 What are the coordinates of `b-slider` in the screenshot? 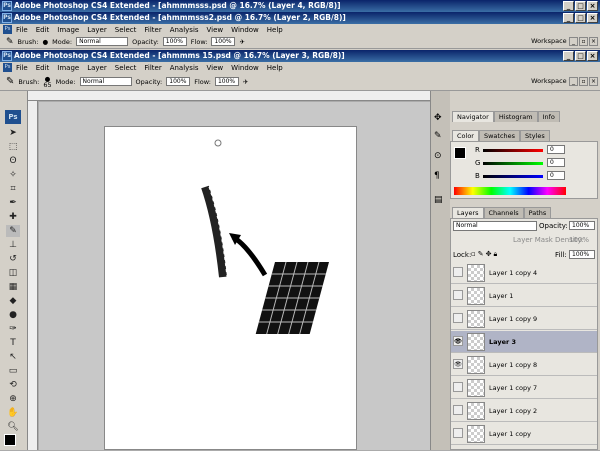 It's located at (513, 176).